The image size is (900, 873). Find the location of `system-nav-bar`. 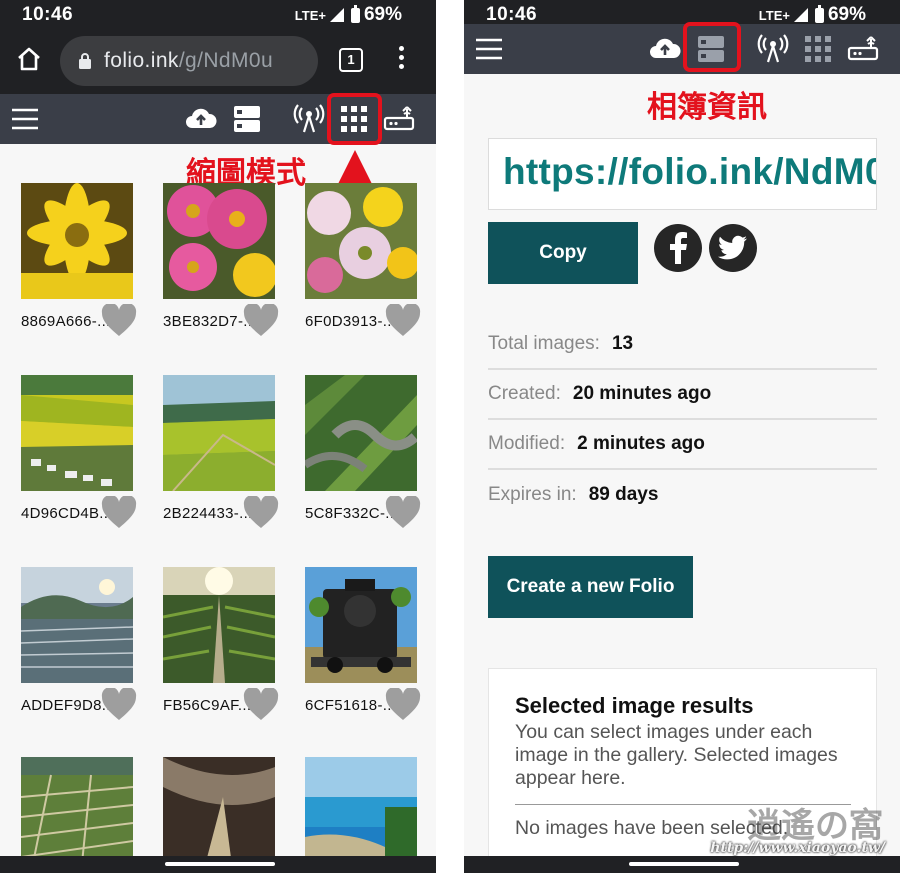

system-nav-bar is located at coordinates (218, 864).